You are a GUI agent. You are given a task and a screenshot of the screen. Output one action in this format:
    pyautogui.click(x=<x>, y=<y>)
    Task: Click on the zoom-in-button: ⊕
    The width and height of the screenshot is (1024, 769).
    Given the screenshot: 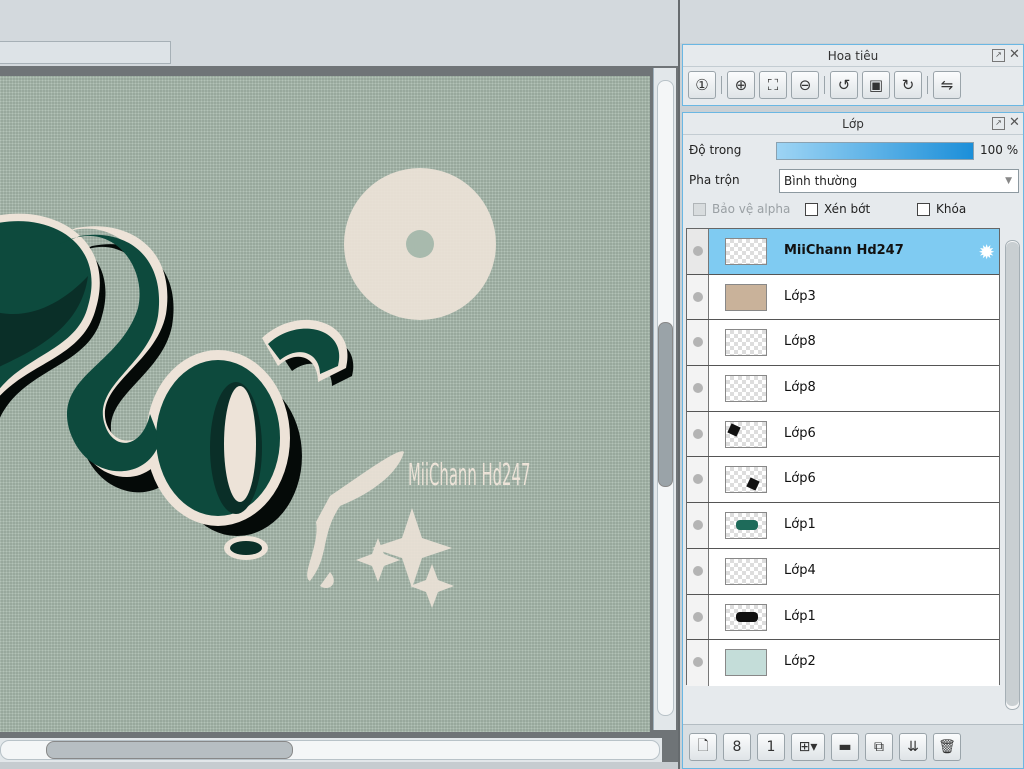 What is the action you would take?
    pyautogui.click(x=741, y=85)
    